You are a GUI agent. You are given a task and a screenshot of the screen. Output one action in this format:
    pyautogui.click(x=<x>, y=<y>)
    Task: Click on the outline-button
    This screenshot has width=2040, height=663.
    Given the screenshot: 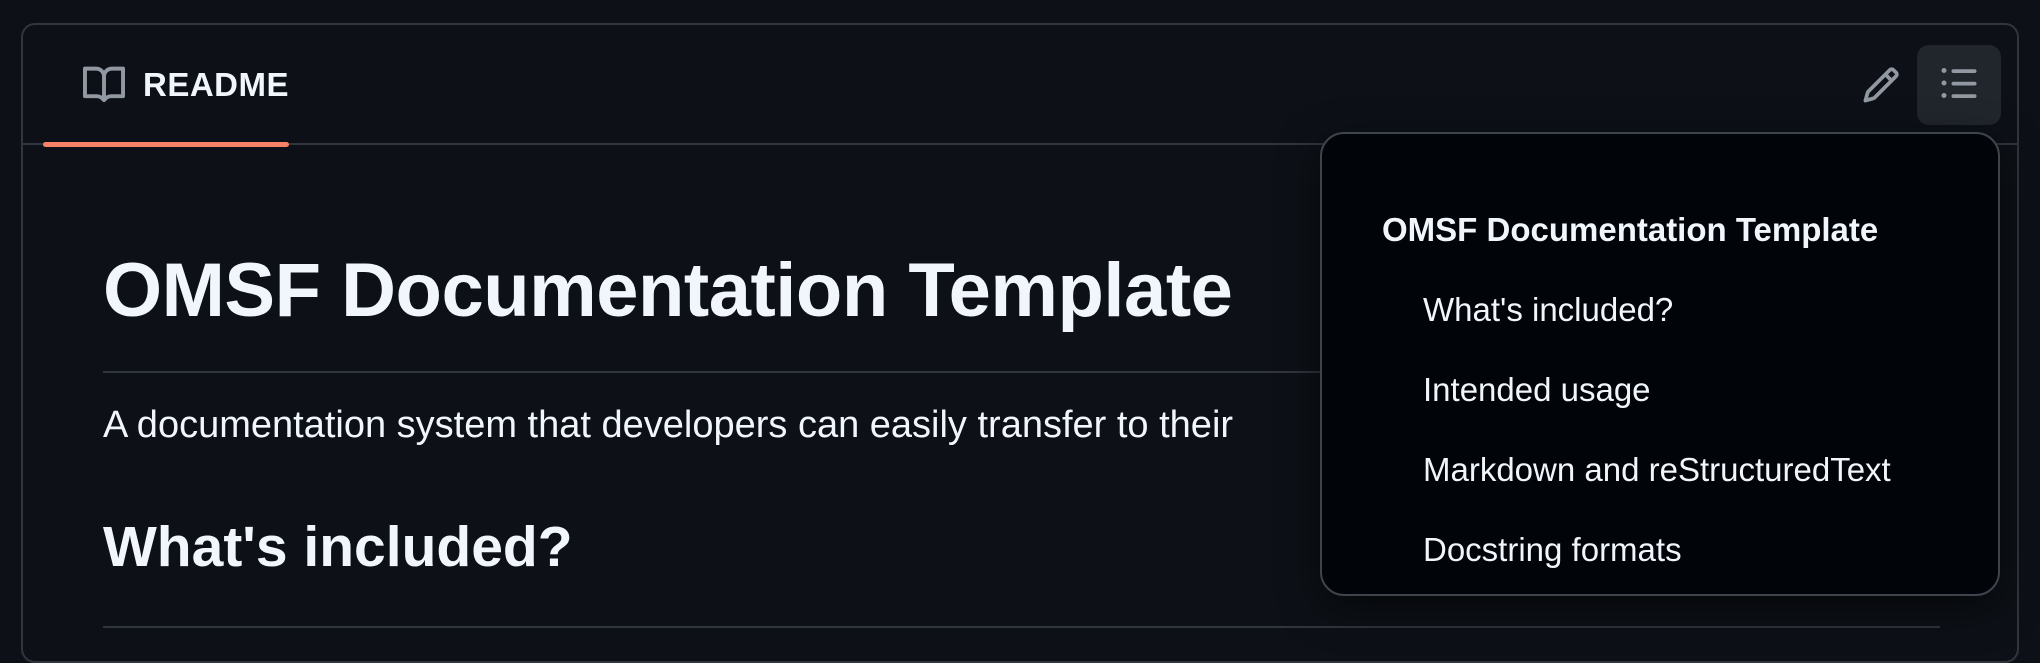 What is the action you would take?
    pyautogui.click(x=1959, y=85)
    